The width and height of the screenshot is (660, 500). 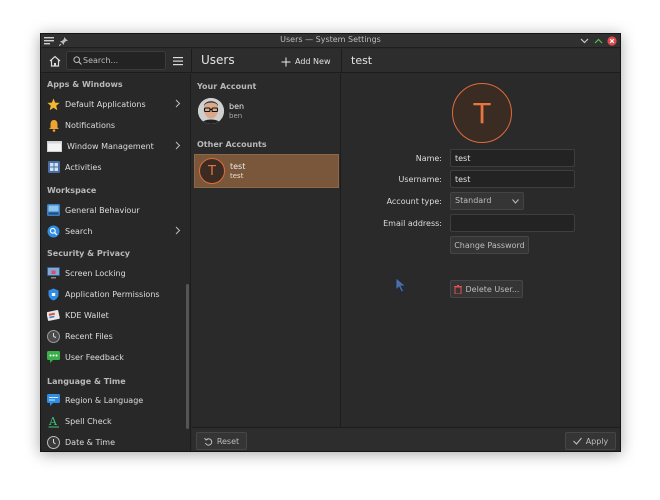 I want to click on feedback-icon, so click(x=53, y=357).